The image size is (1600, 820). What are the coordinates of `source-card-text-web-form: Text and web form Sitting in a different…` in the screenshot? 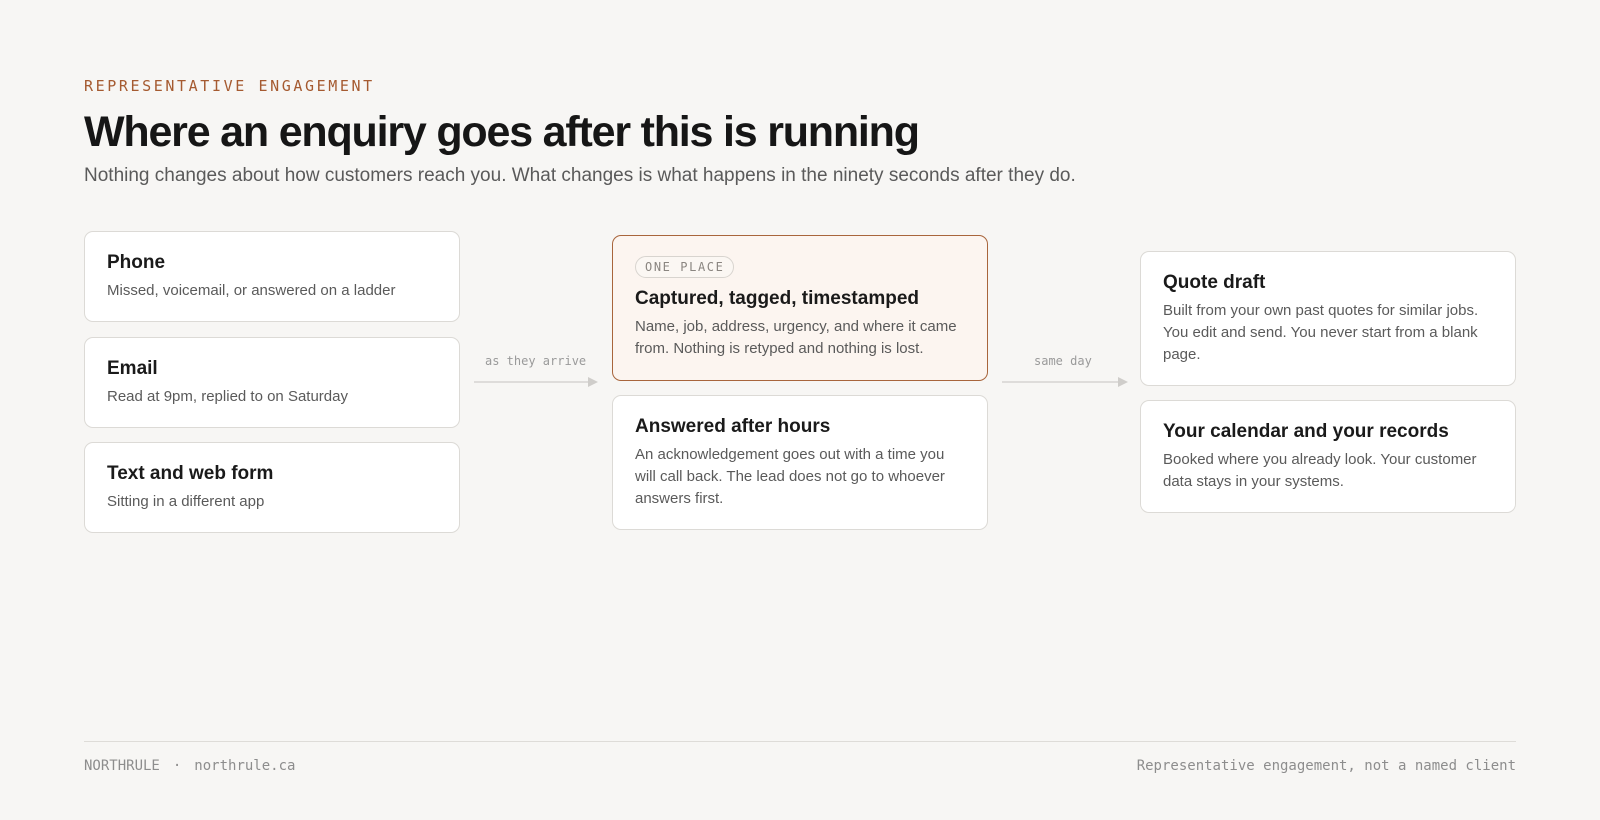 It's located at (272, 487).